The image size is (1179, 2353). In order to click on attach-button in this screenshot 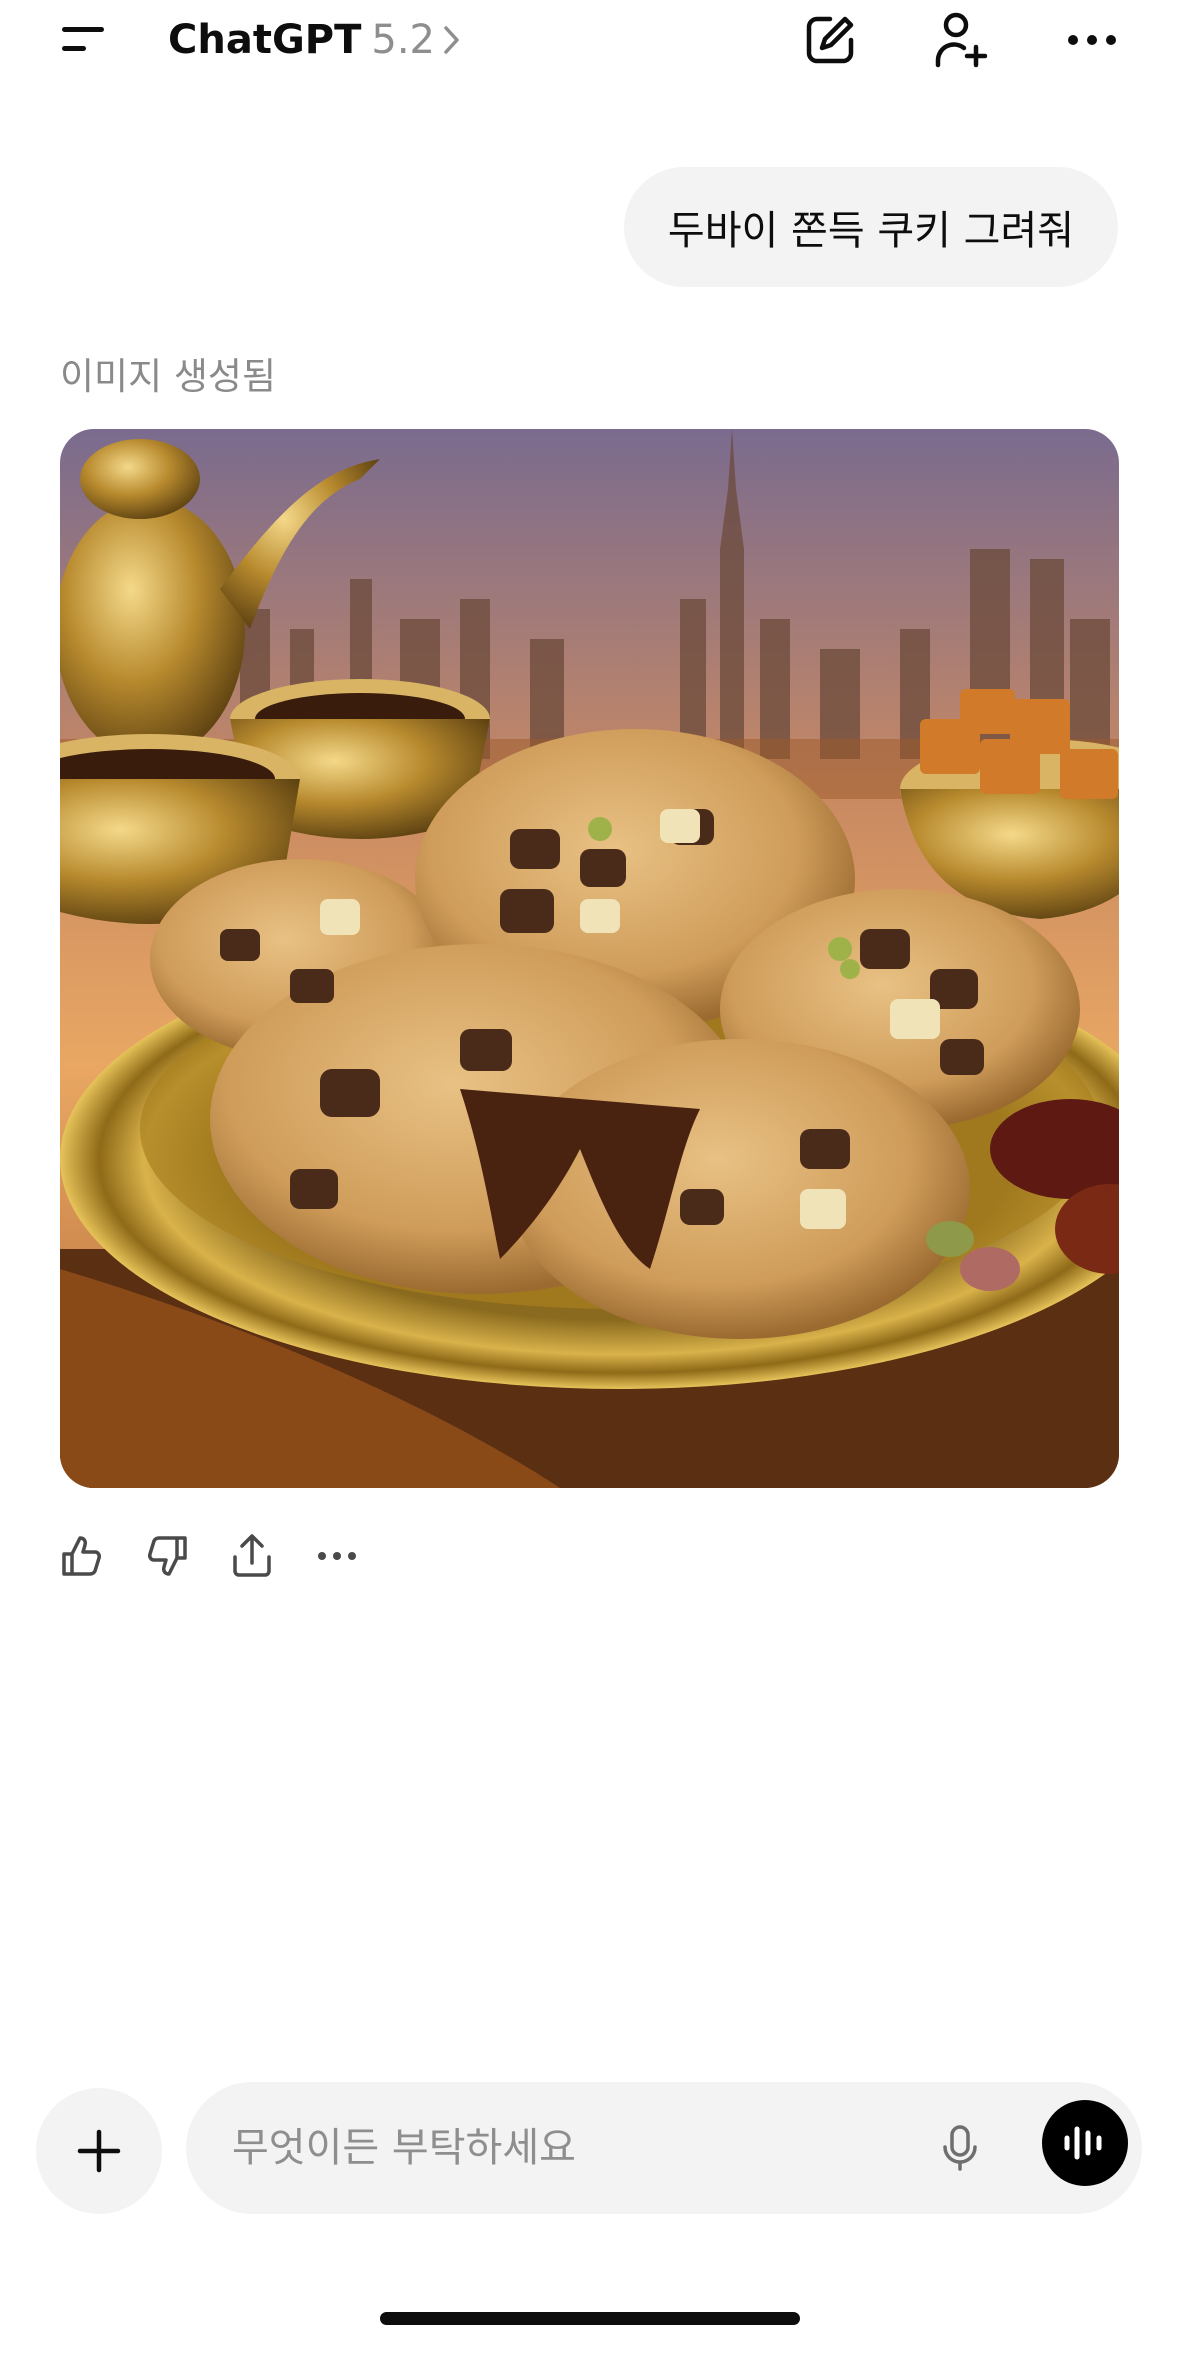, I will do `click(99, 2151)`.